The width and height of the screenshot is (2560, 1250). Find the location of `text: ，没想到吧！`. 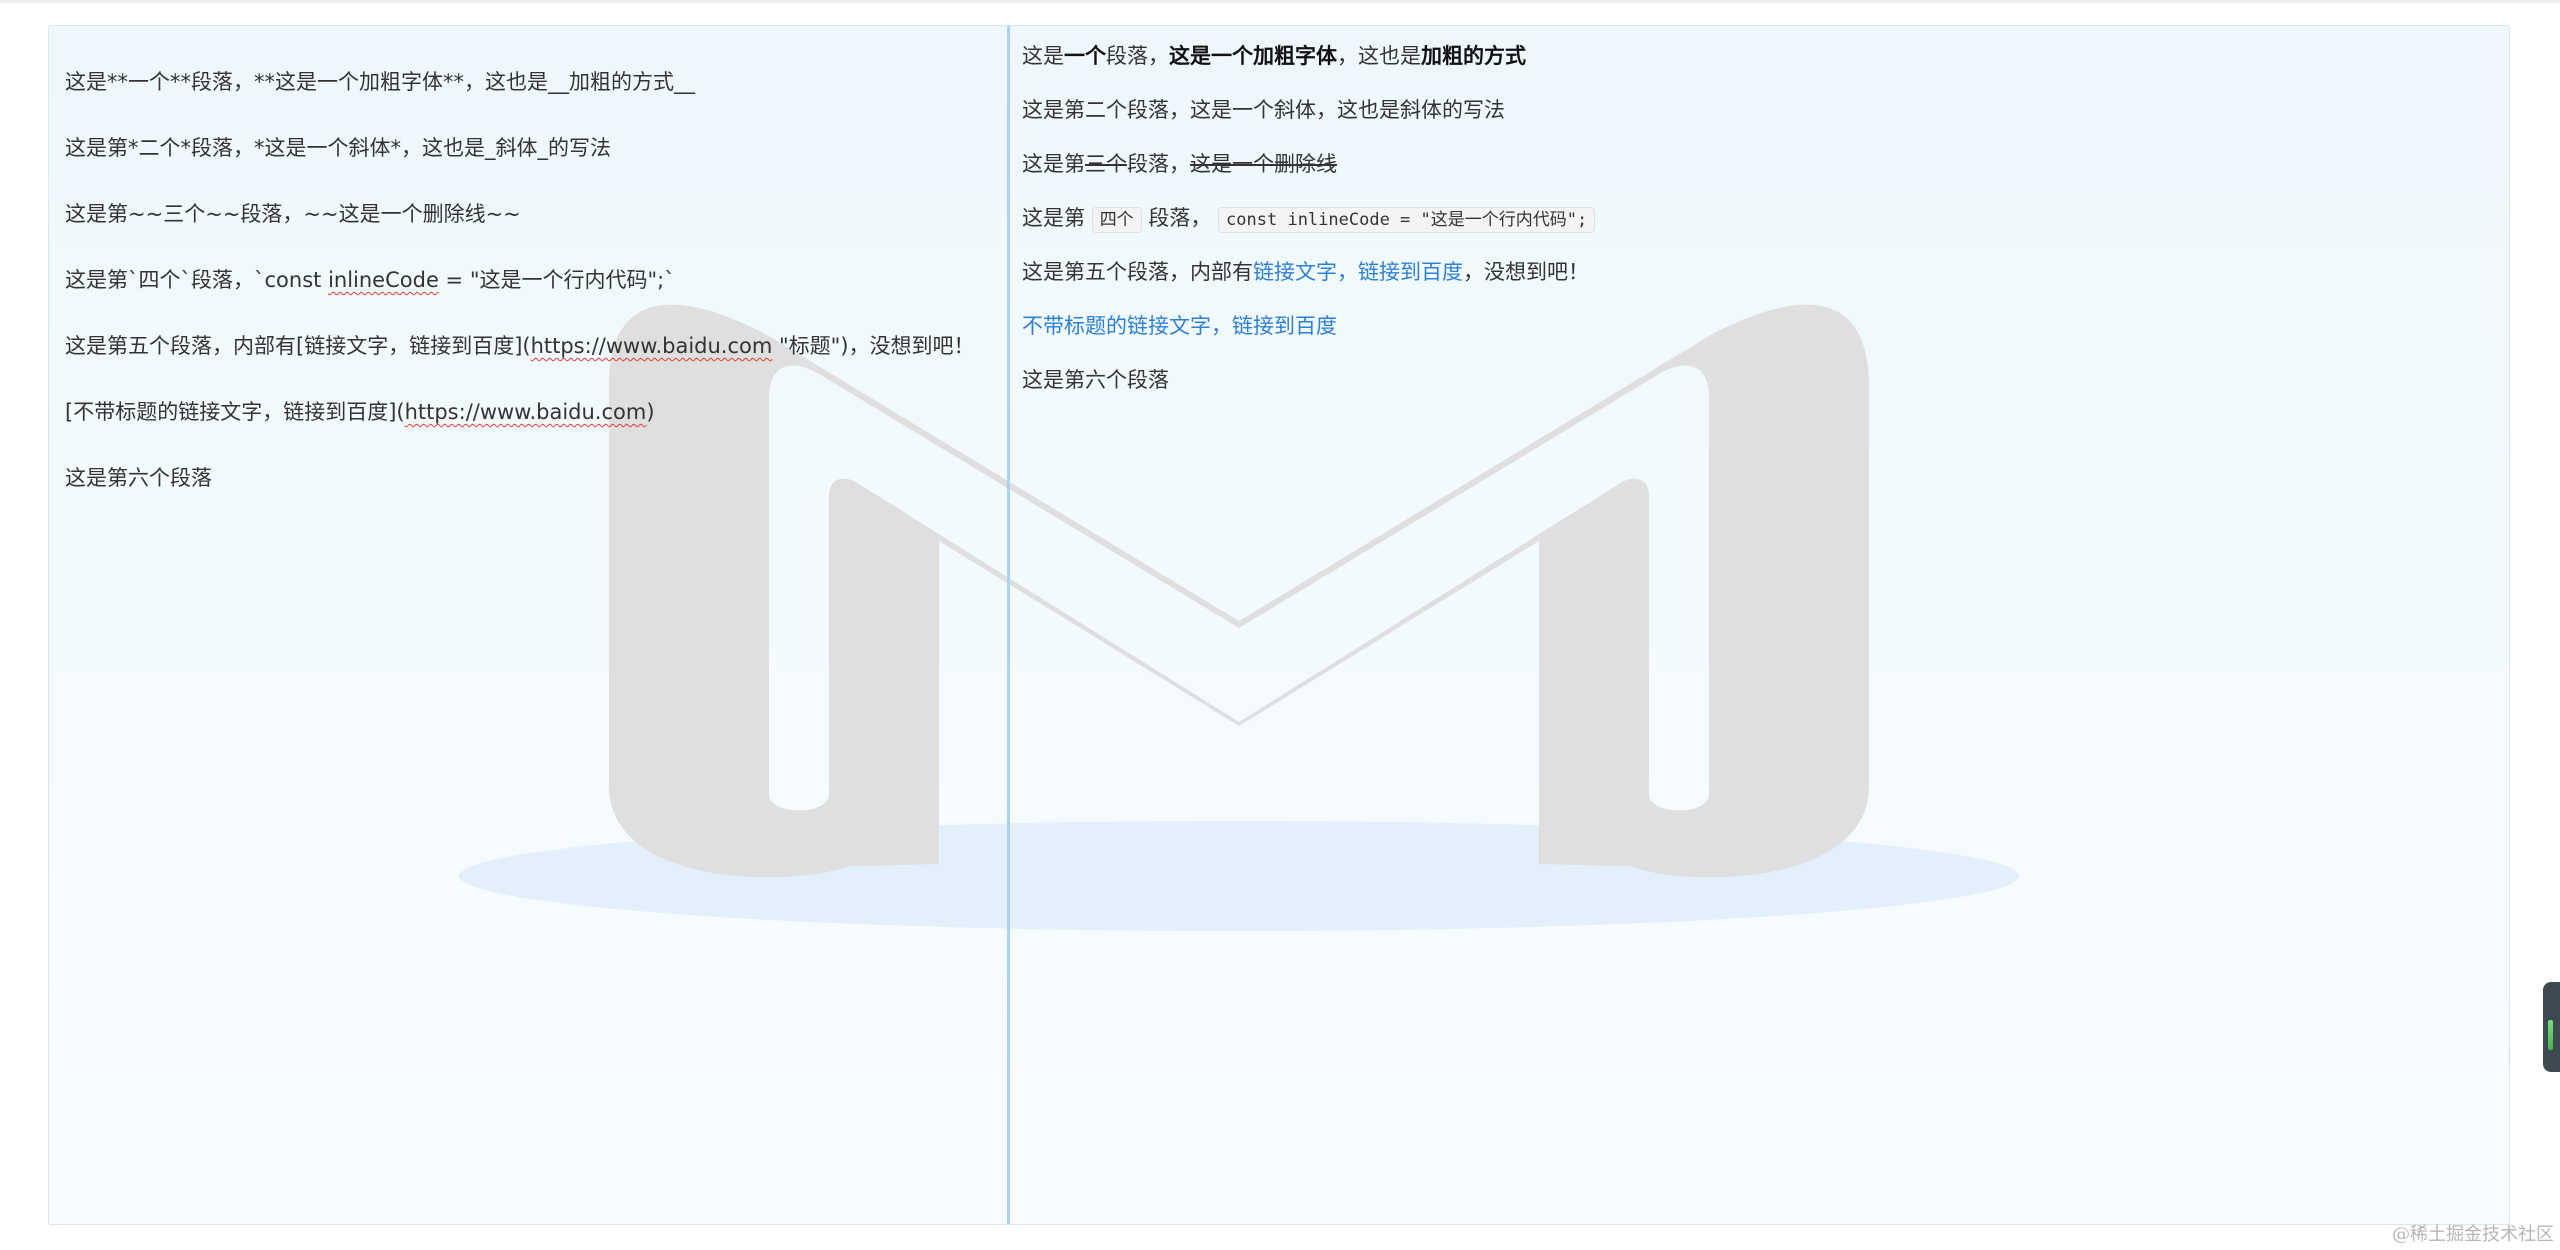

text: ，没想到吧！ is located at coordinates (1526, 272).